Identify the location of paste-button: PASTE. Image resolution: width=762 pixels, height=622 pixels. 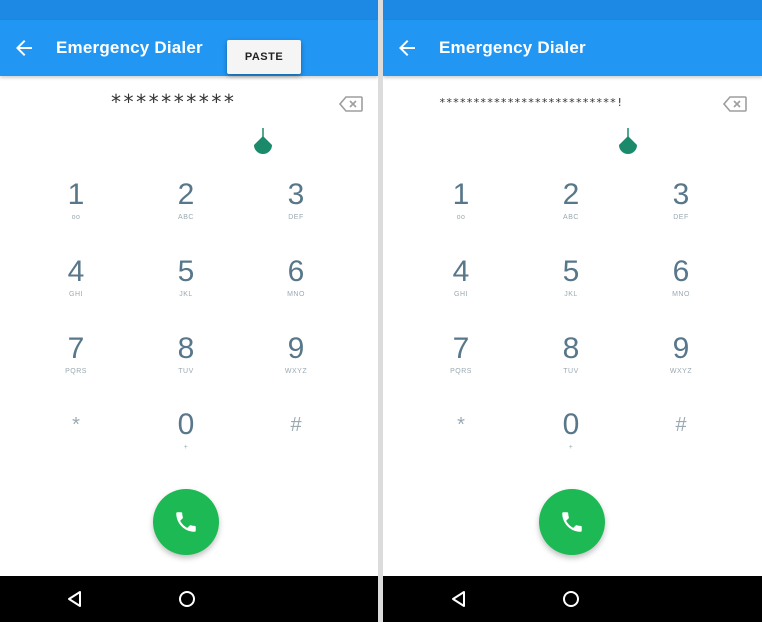
(264, 57).